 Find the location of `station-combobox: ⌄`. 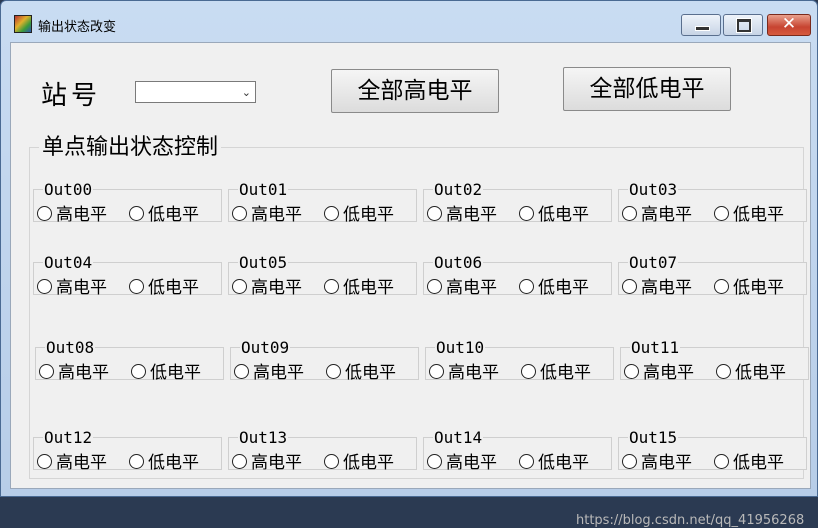

station-combobox: ⌄ is located at coordinates (195, 92).